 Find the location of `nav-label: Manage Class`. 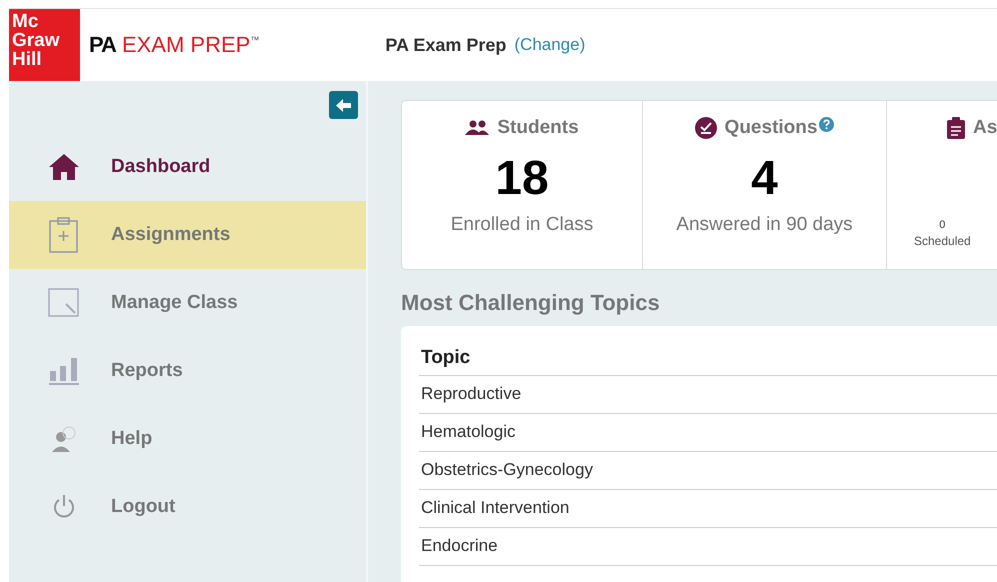

nav-label: Manage Class is located at coordinates (174, 303).